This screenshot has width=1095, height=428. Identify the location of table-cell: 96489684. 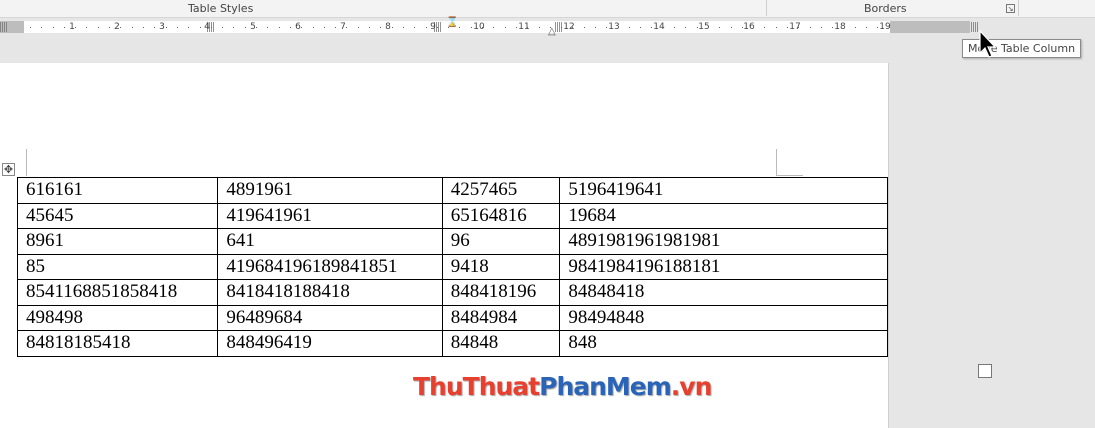
(330, 317).